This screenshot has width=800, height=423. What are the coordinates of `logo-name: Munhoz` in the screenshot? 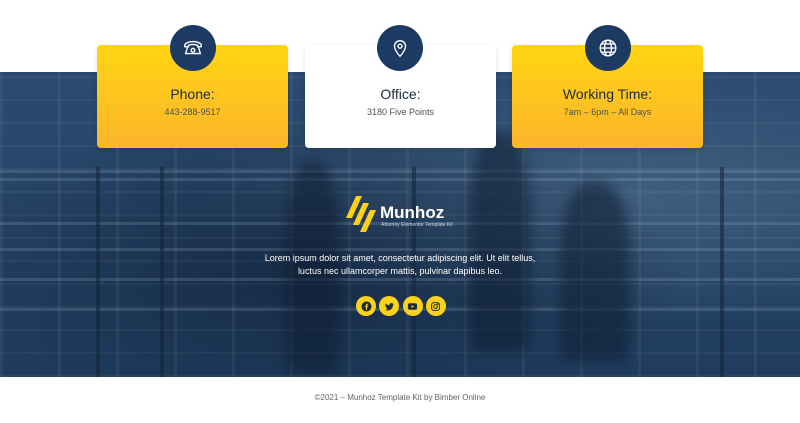 It's located at (412, 212).